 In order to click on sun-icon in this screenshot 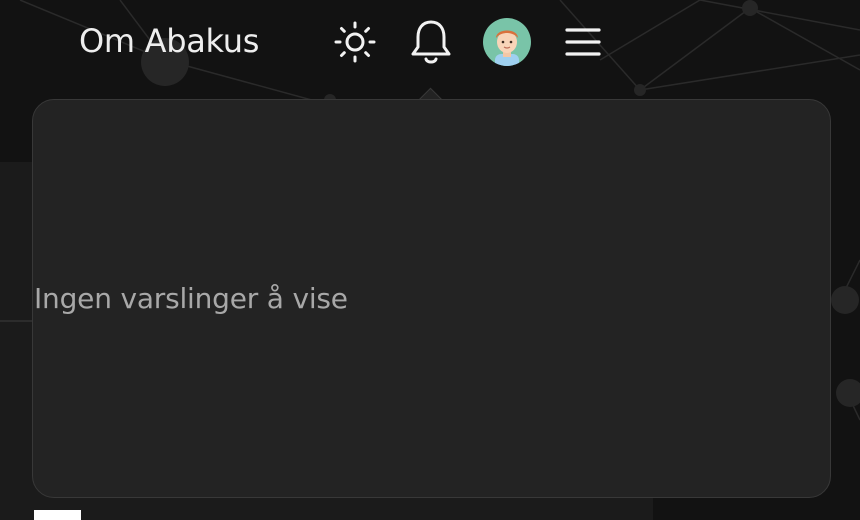, I will do `click(355, 42)`.